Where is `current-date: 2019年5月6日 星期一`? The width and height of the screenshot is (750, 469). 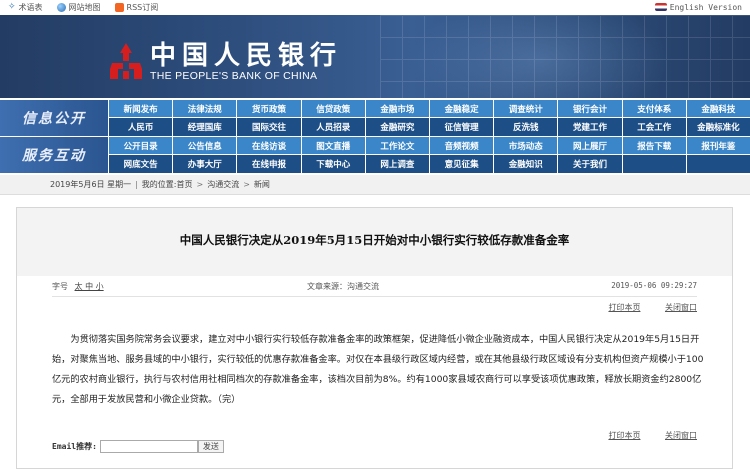 current-date: 2019年5月6日 星期一 is located at coordinates (91, 184).